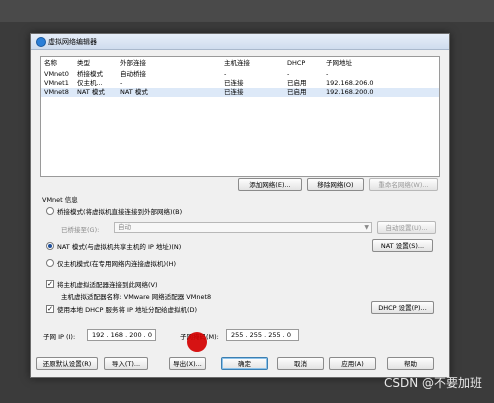 This screenshot has width=494, height=403. I want to click on bridged-to-label: 已桥接至(G):, so click(80, 230).